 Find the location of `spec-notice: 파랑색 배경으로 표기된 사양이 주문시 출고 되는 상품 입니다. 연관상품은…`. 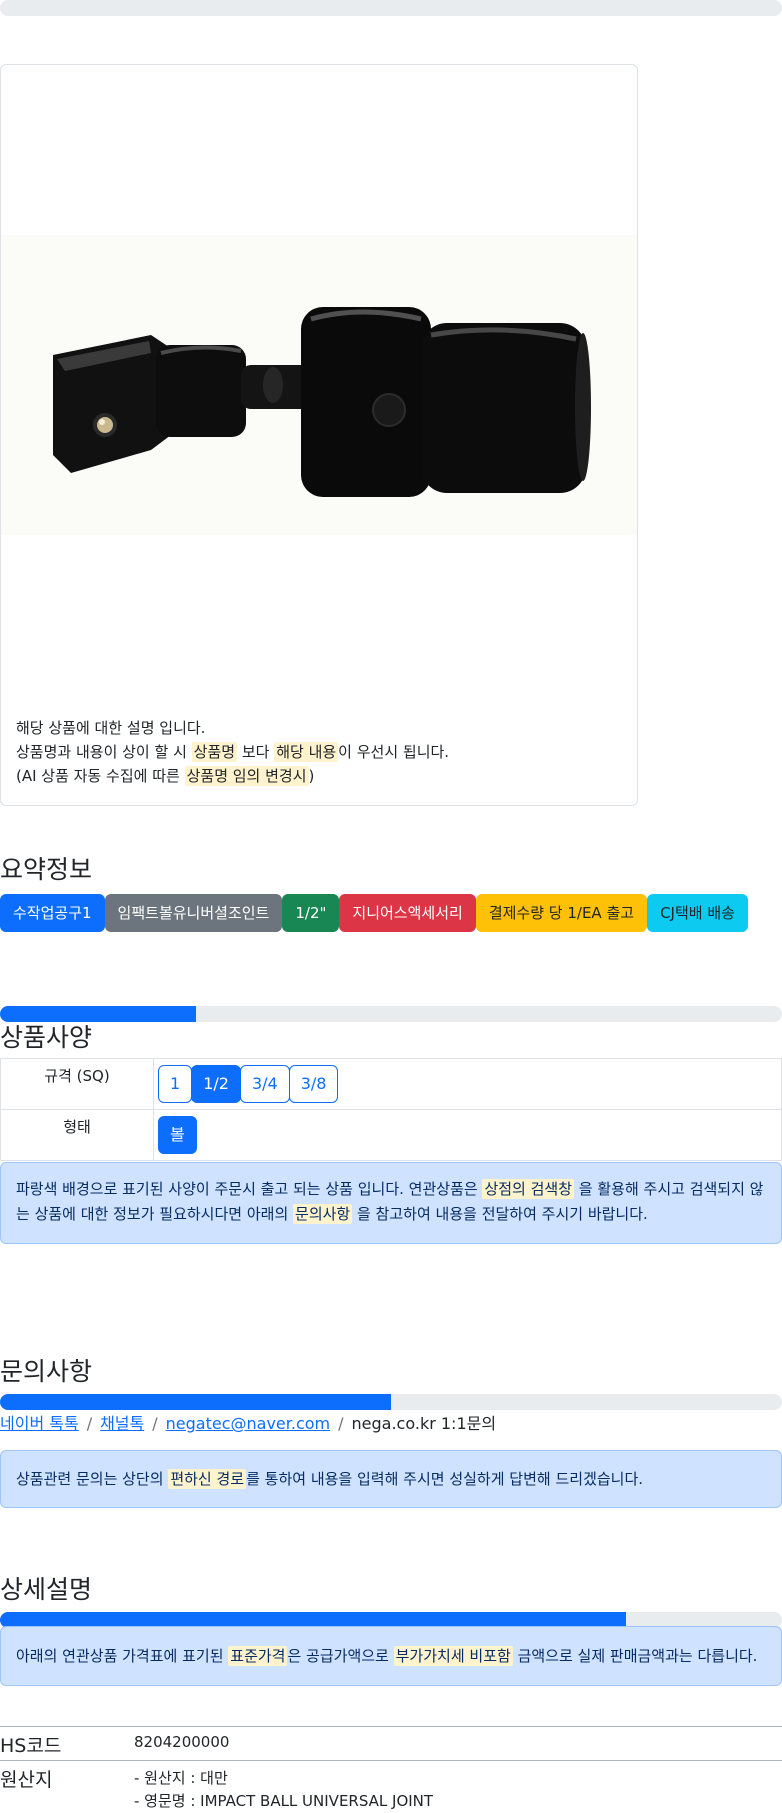

spec-notice: 파랑색 배경으로 표기된 사양이 주문시 출고 되는 상품 입니다. 연관상품은… is located at coordinates (391, 1203).